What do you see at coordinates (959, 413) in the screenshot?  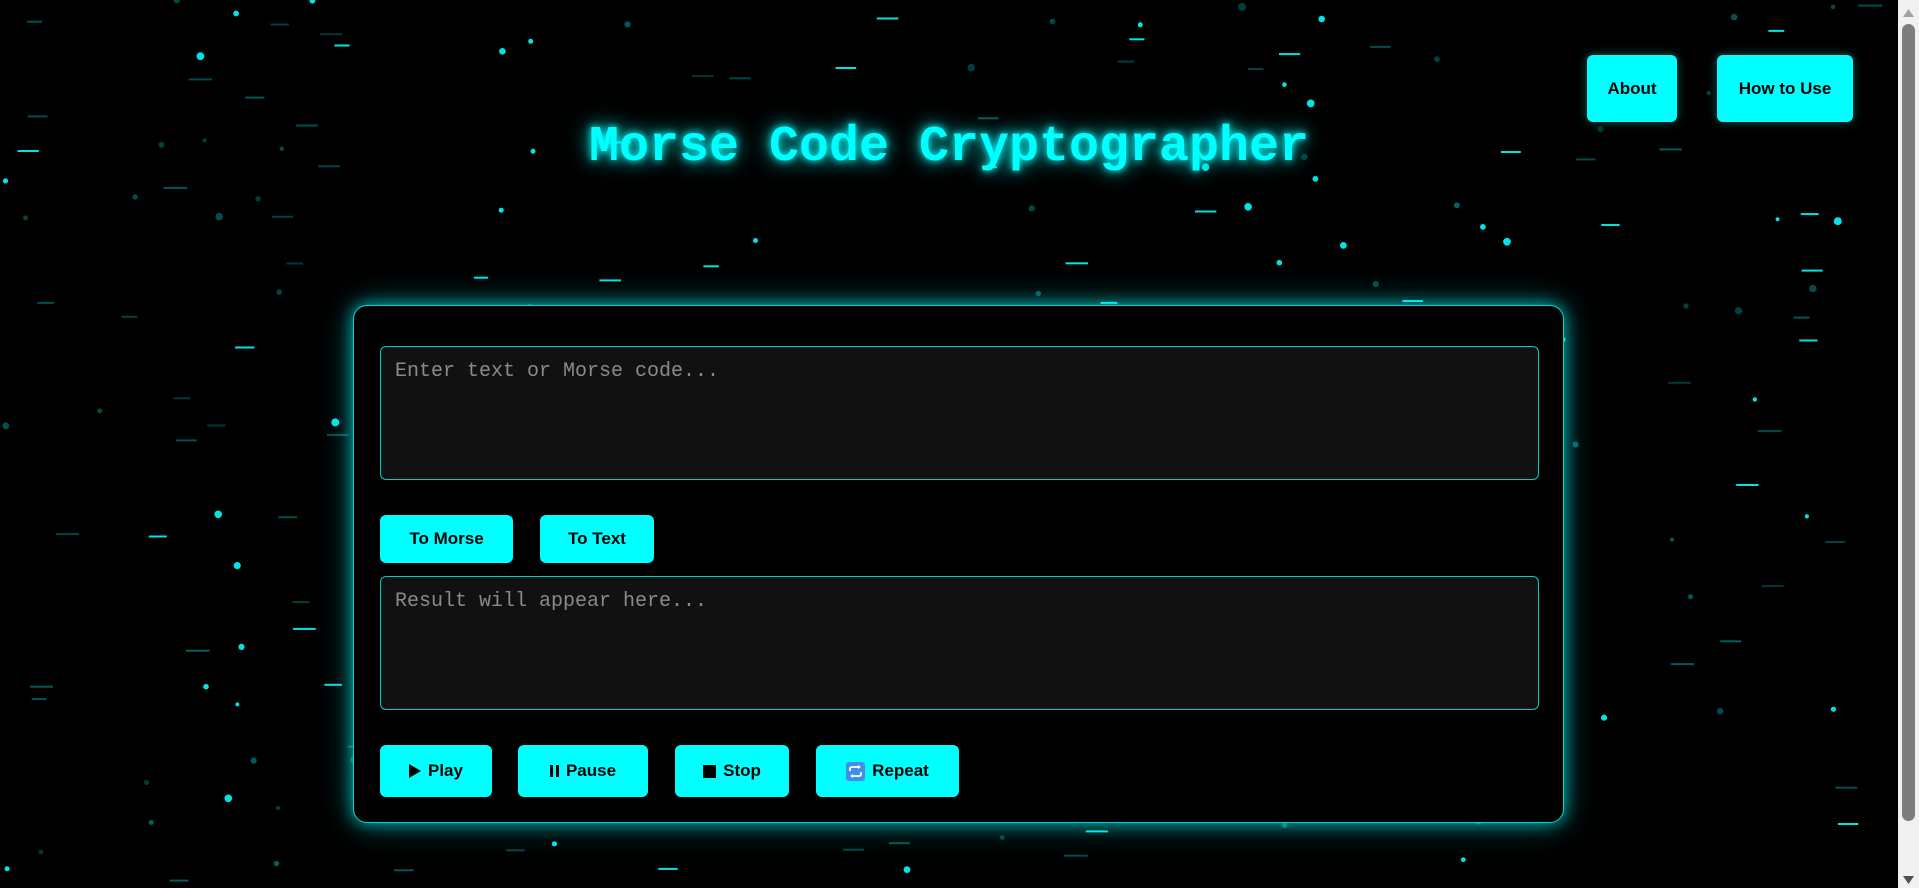 I see `text-input-field` at bounding box center [959, 413].